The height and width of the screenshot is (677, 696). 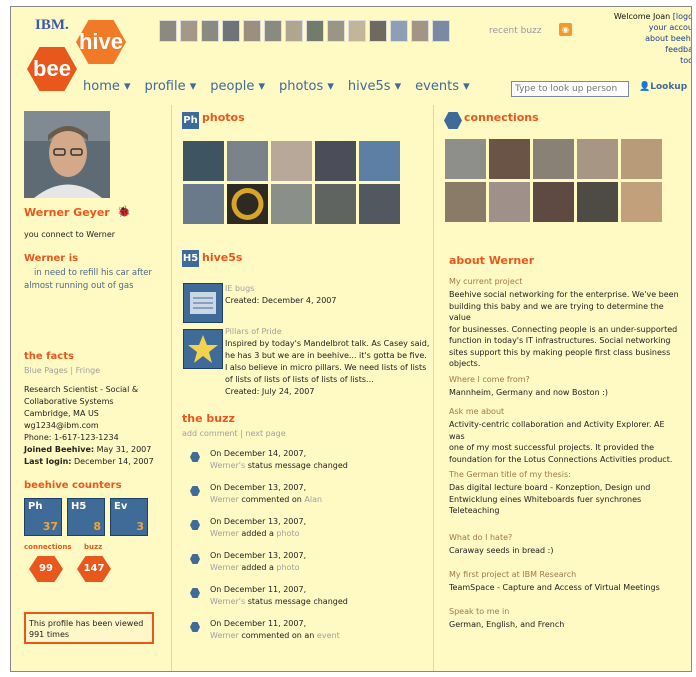 I want to click on hive5-icon-list, so click(x=203, y=303).